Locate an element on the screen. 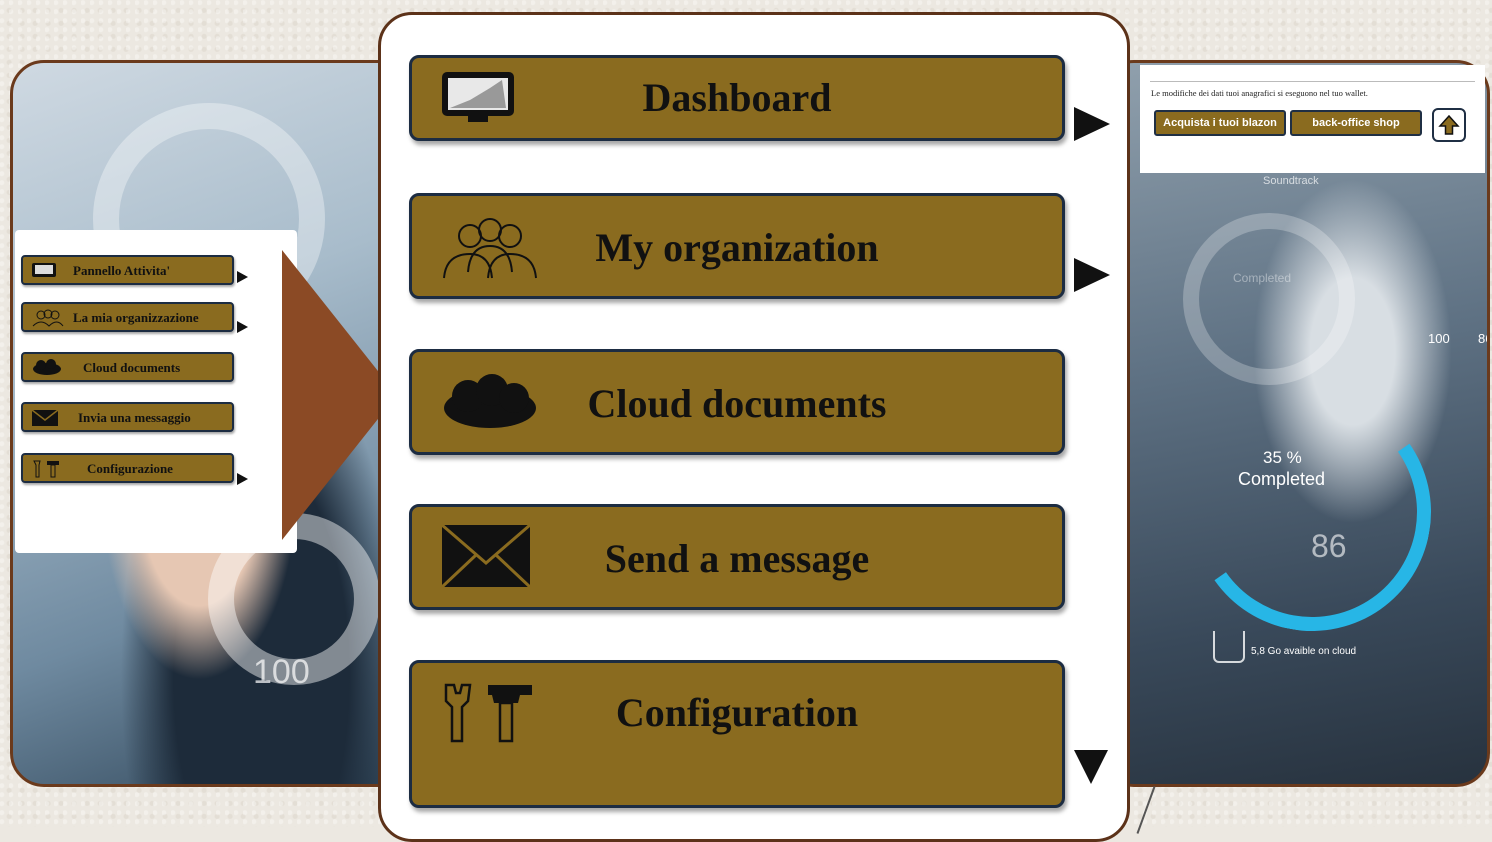  value-86: 86 is located at coordinates (1329, 546).